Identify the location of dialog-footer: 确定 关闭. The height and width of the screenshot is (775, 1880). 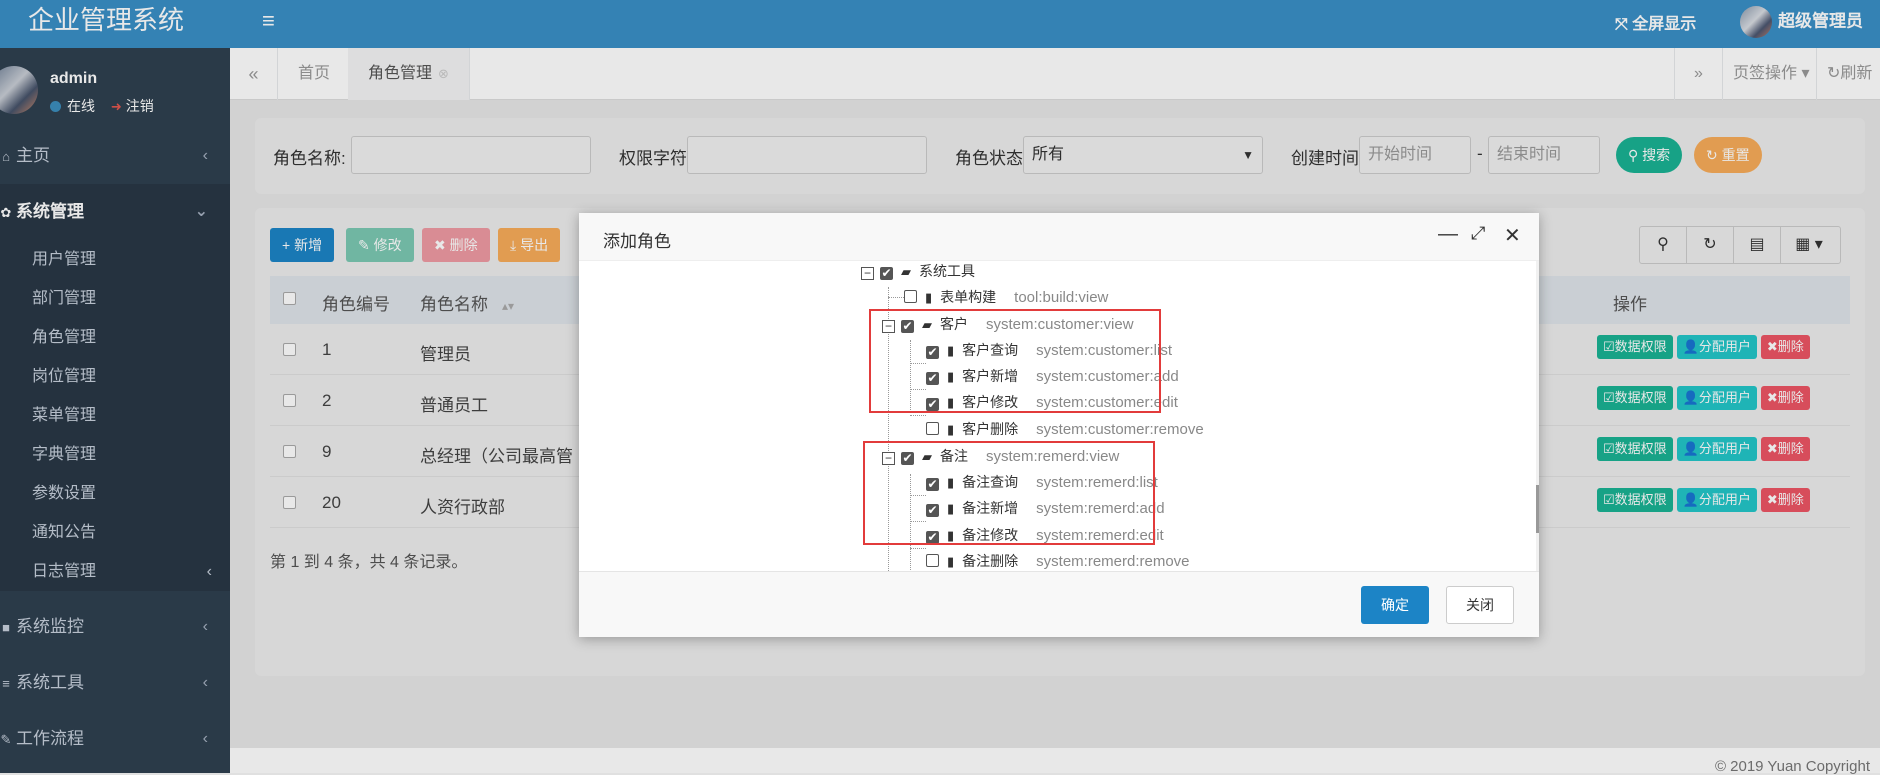
(1059, 604).